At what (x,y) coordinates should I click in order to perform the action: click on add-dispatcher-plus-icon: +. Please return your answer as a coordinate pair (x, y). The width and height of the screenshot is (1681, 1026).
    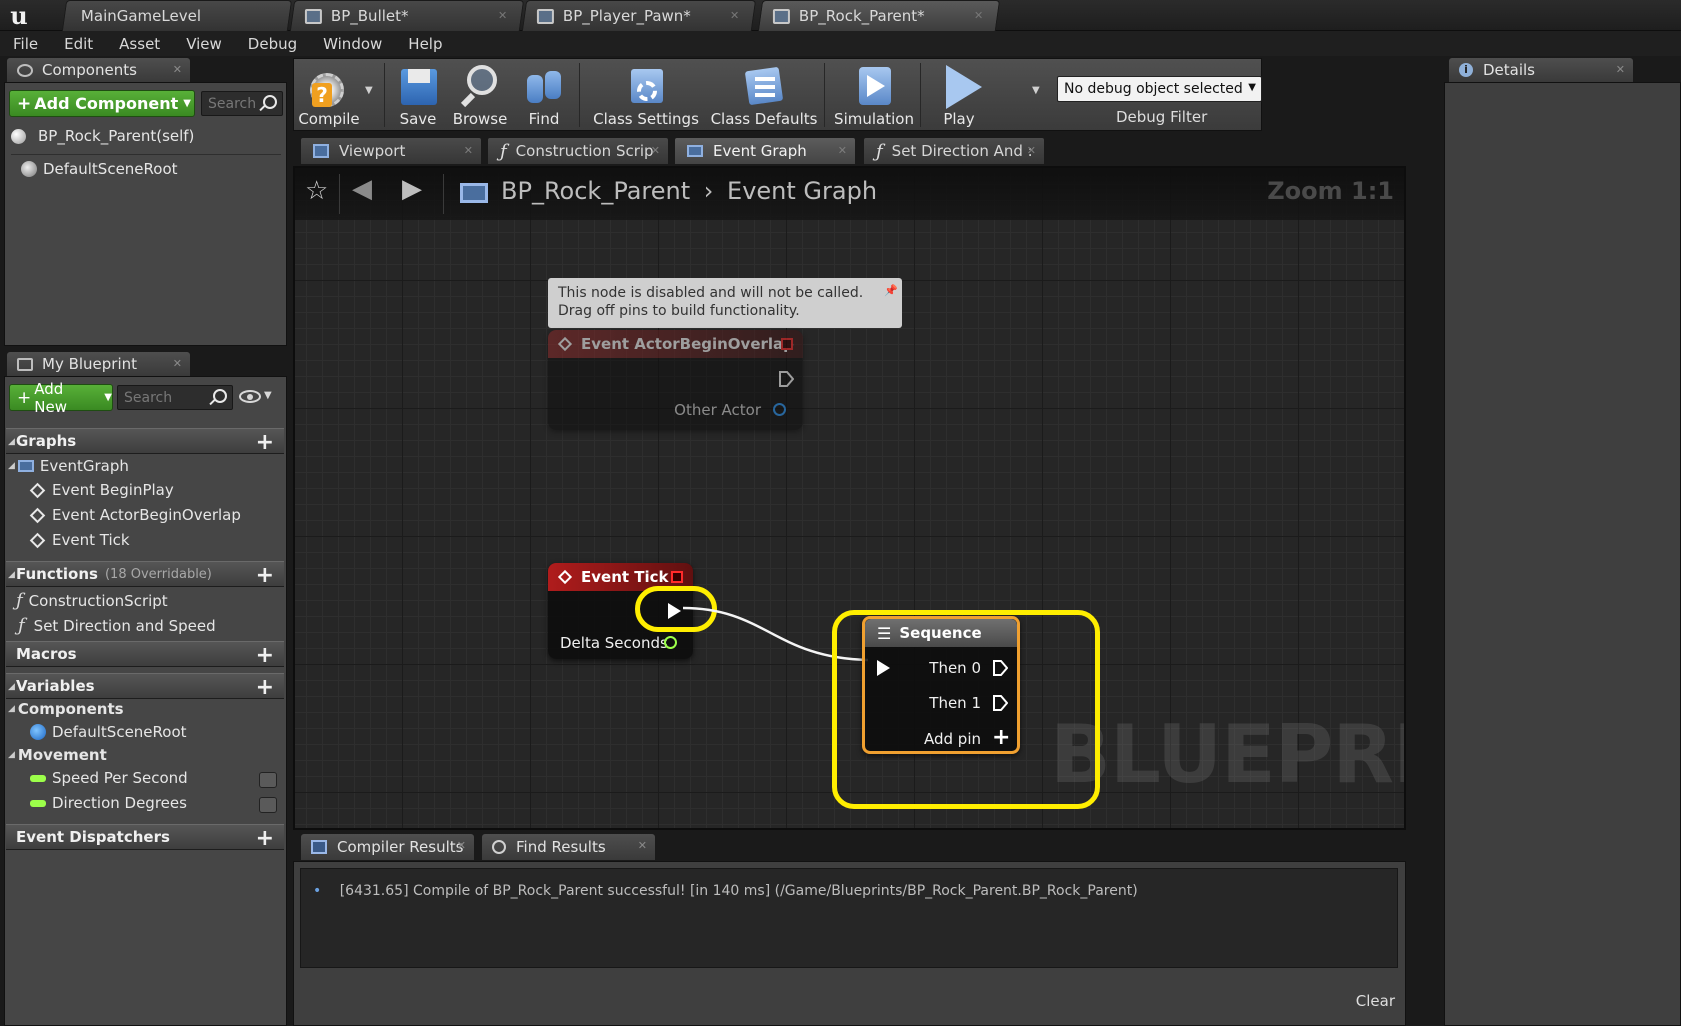
    Looking at the image, I should click on (265, 838).